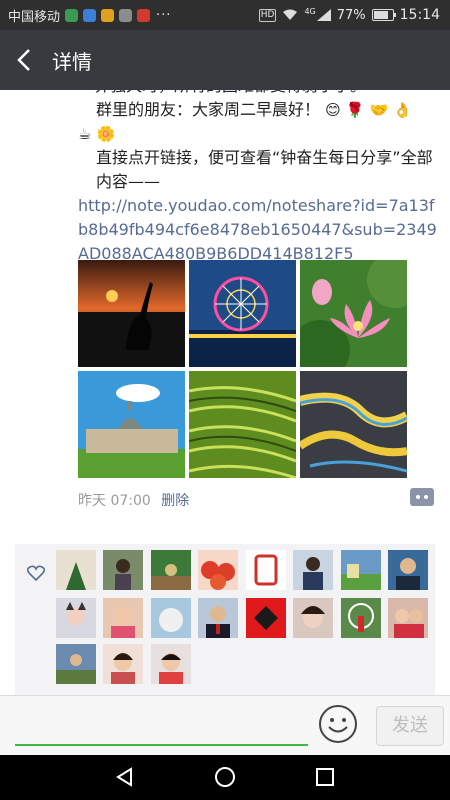  What do you see at coordinates (106, 134) in the screenshot?
I see `flower-emoji-icon: 🌼` at bounding box center [106, 134].